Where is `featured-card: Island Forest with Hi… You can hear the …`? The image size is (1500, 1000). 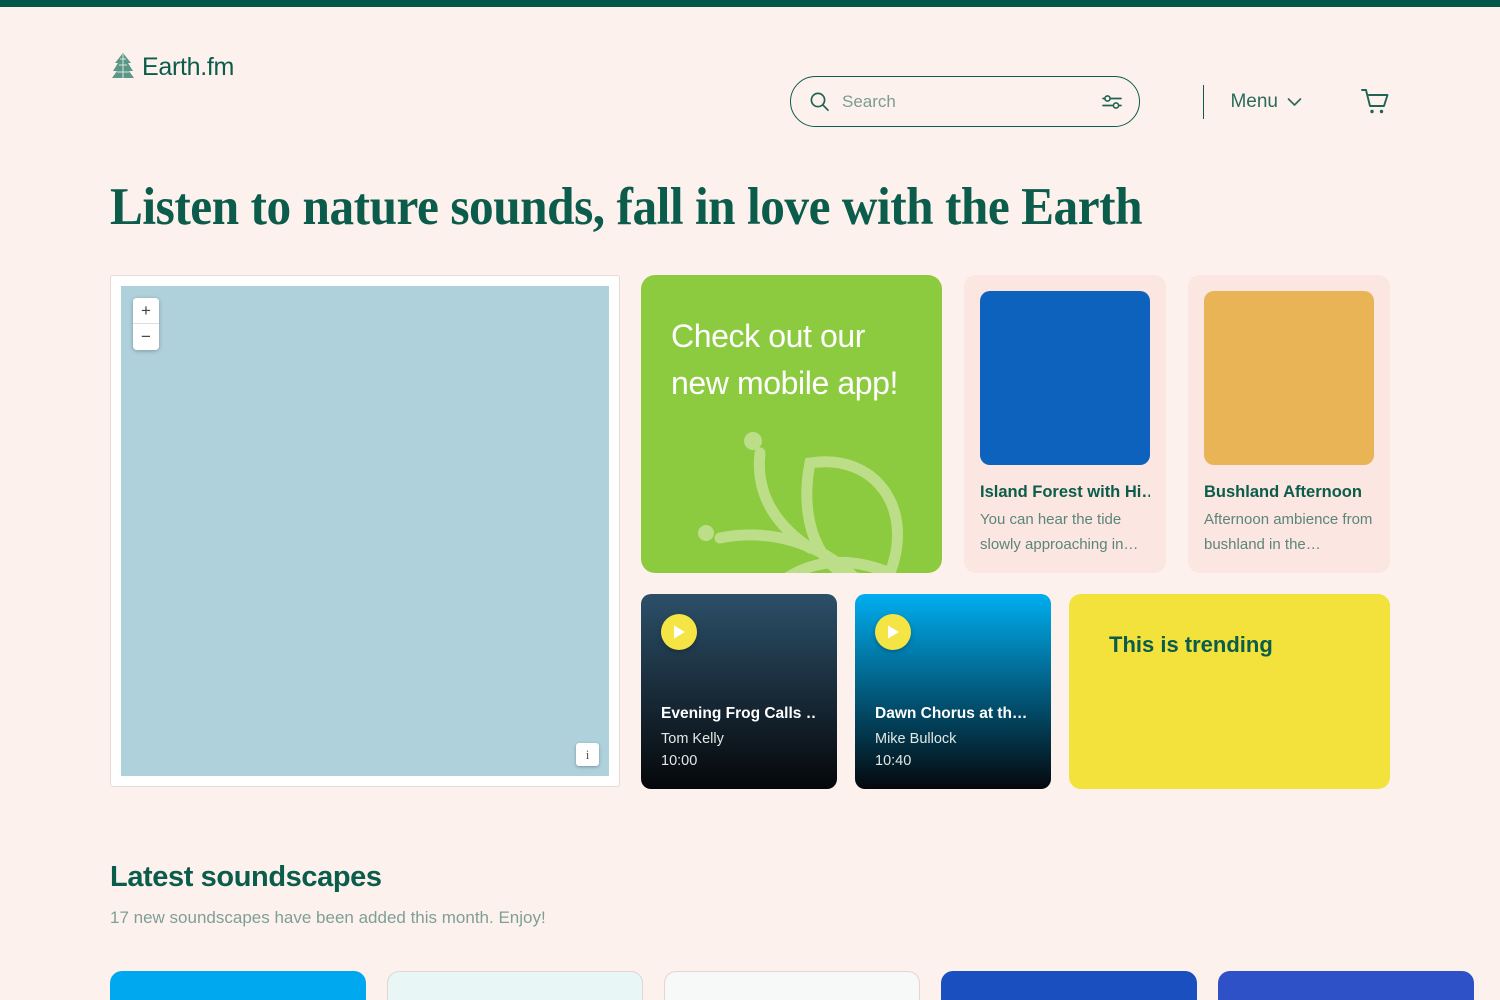 featured-card: Island Forest with Hi… You can hear the … is located at coordinates (1065, 424).